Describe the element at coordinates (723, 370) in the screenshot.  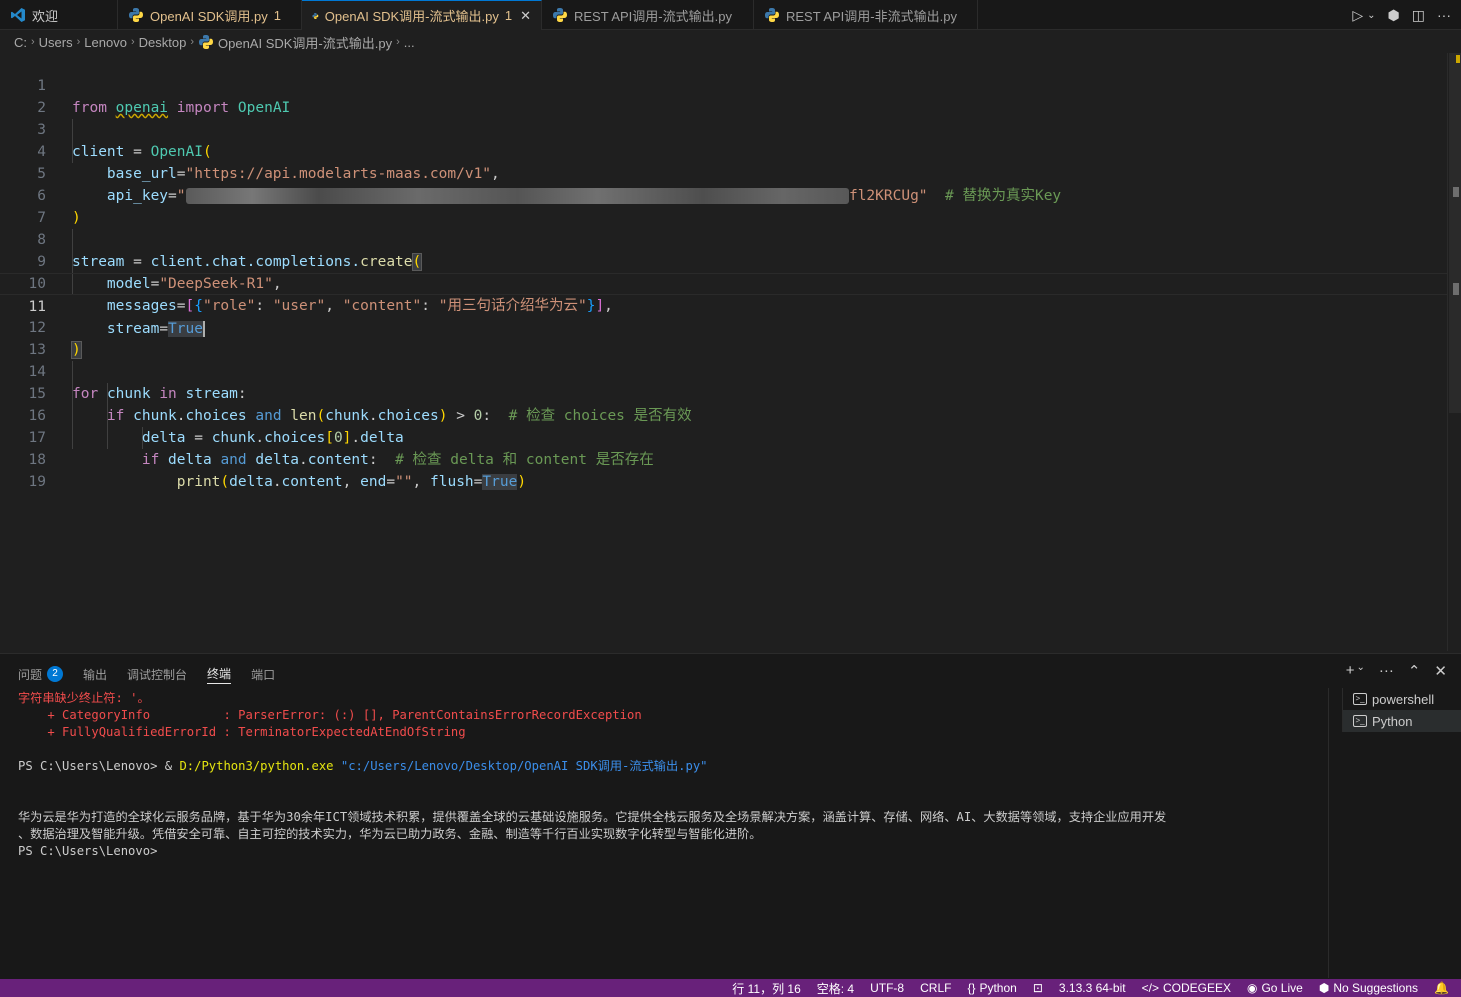
I see `code-line: 14 for chunk in stream:` at that location.